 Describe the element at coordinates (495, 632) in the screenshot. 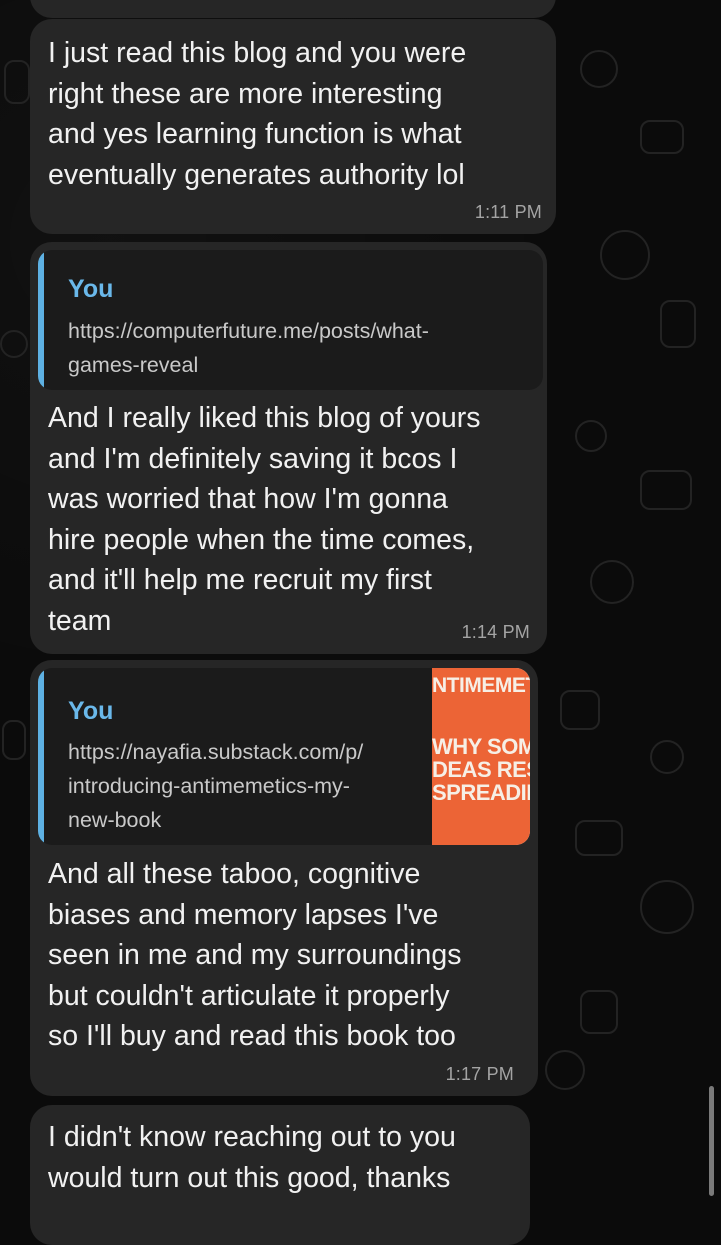

I see `message-timestamp: 1:14 PM` at that location.